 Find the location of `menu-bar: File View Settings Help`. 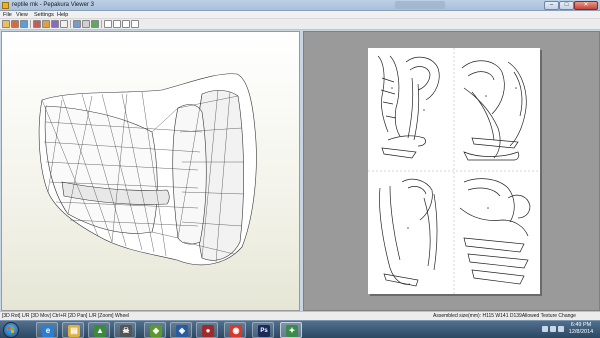

menu-bar: File View Settings Help is located at coordinates (300, 15).